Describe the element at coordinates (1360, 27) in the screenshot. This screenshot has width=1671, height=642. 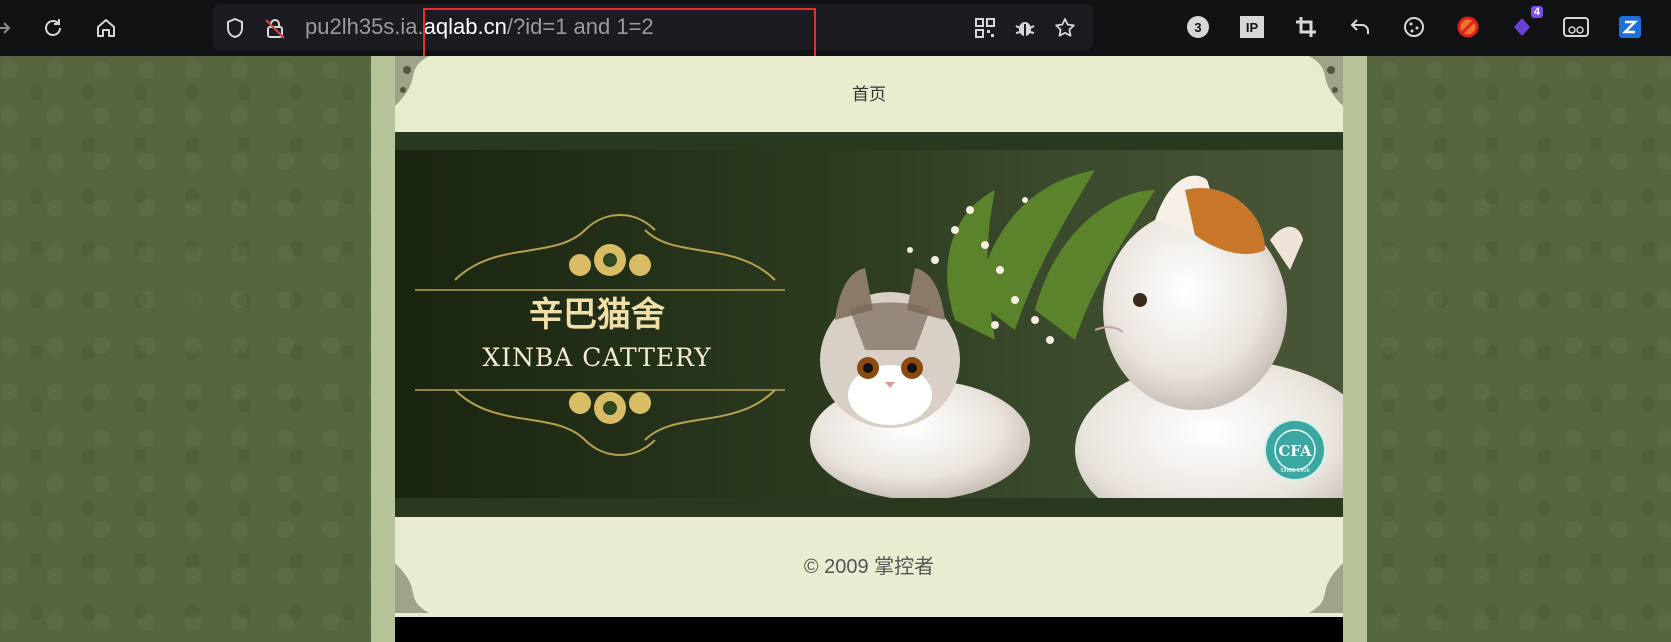
I see `undo-icon` at that location.